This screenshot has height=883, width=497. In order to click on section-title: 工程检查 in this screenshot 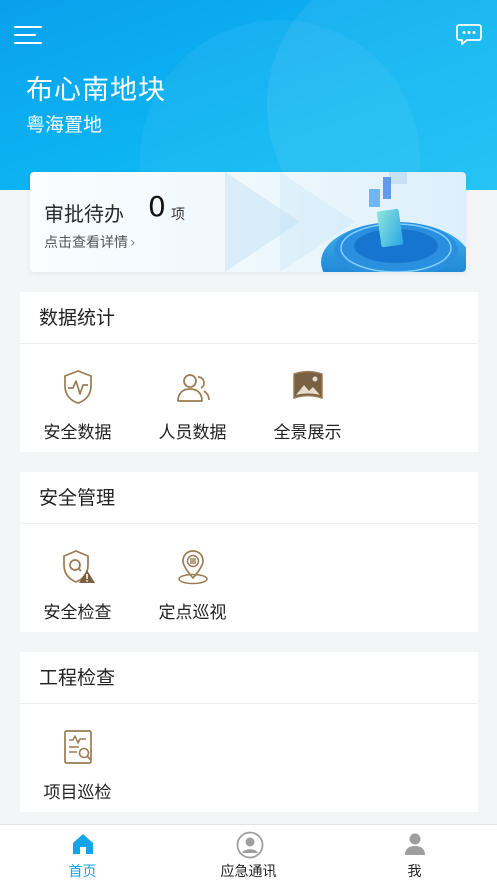, I will do `click(249, 678)`.